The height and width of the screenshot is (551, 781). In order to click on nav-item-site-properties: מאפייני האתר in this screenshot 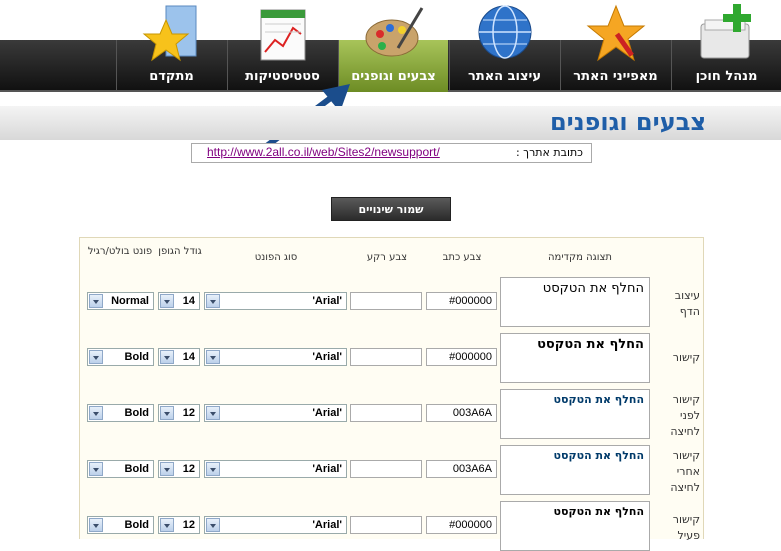, I will do `click(615, 48)`.